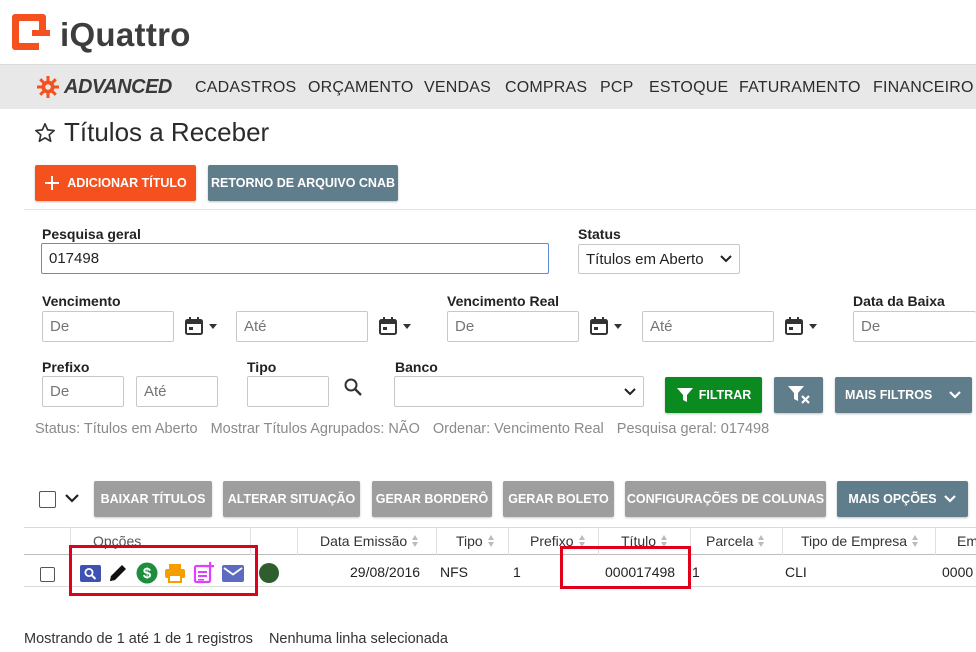  I want to click on status-label: Status, so click(599, 234).